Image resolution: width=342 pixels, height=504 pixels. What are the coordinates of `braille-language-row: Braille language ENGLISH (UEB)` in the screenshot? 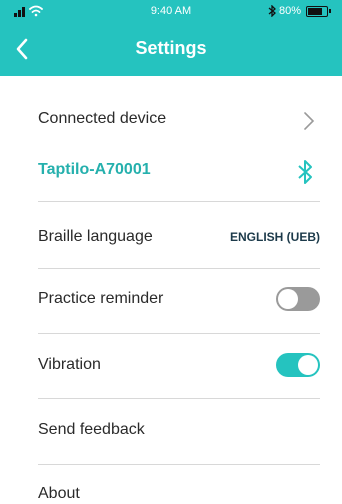 It's located at (179, 239).